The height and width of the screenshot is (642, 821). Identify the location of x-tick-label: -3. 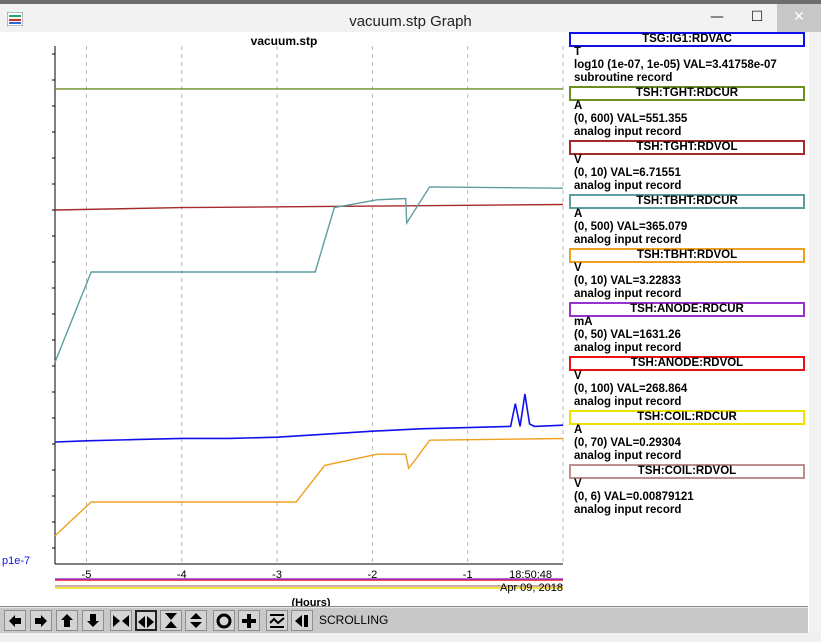
(277, 575).